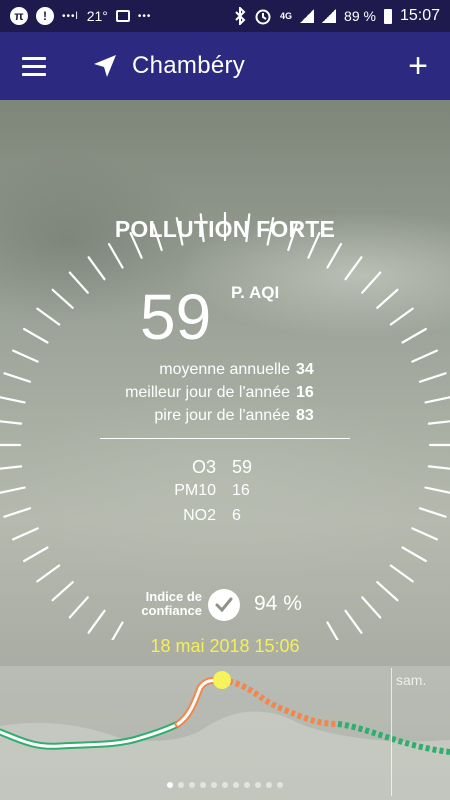 The width and height of the screenshot is (450, 800). I want to click on city-title: Chambéry, so click(188, 66).